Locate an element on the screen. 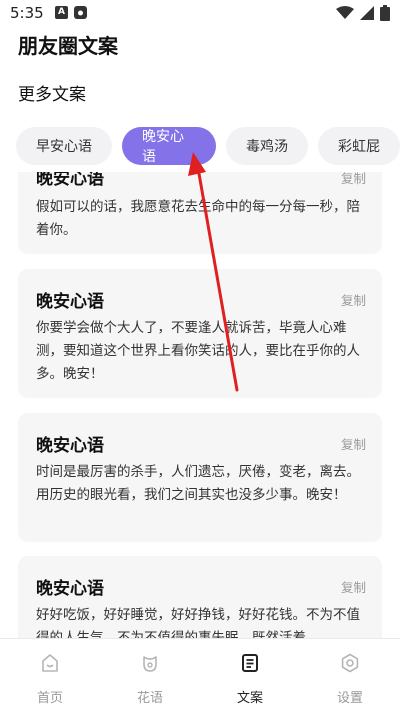  nav-label: 首页 is located at coordinates (49, 698).